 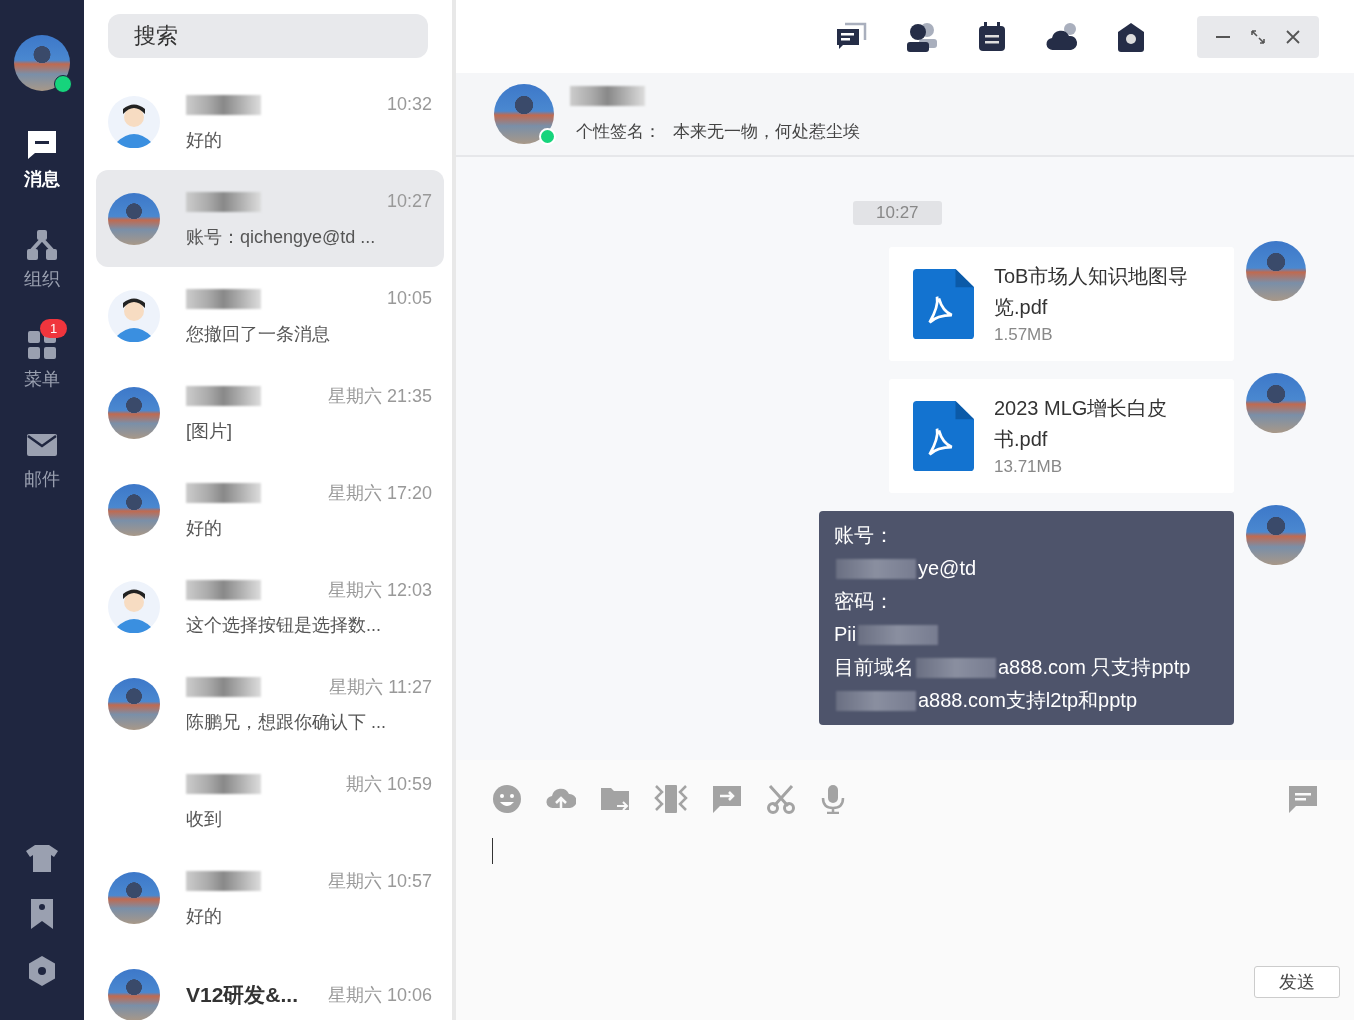 What do you see at coordinates (1131, 36) in the screenshot?
I see `home-icon` at bounding box center [1131, 36].